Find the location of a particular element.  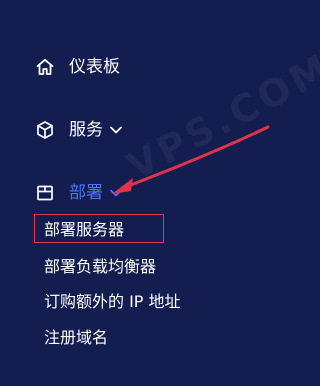

submenu-item-deploy-server: 部署服务器 is located at coordinates (84, 230).